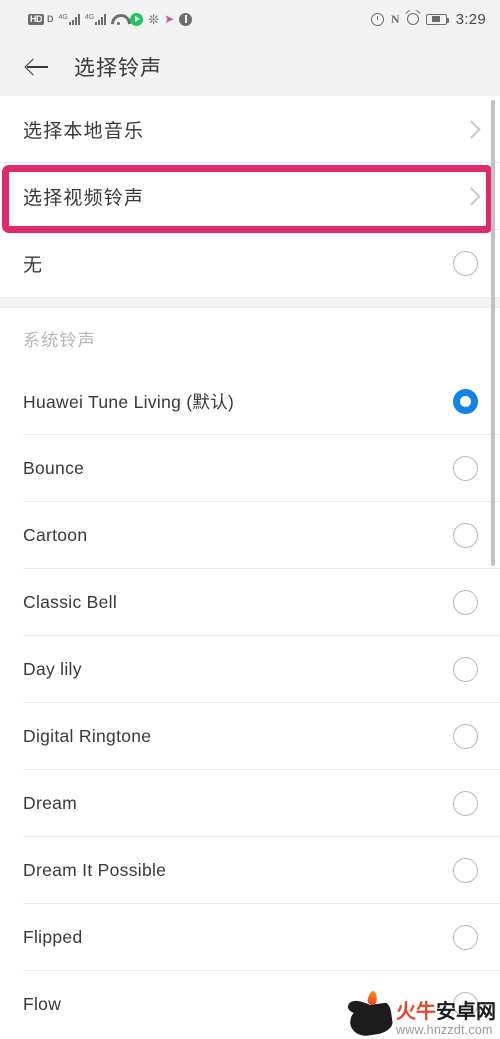 This screenshot has width=500, height=1039. What do you see at coordinates (250, 870) in the screenshot?
I see `list-item-ringtone: Dream It Possible` at bounding box center [250, 870].